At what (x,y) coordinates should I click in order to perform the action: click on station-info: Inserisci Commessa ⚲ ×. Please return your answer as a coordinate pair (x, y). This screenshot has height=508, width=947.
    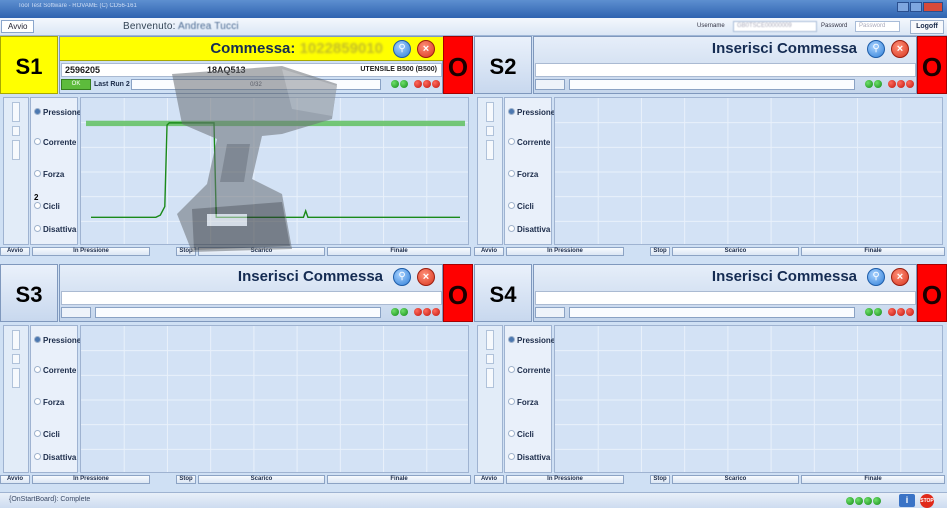
    Looking at the image, I should click on (725, 65).